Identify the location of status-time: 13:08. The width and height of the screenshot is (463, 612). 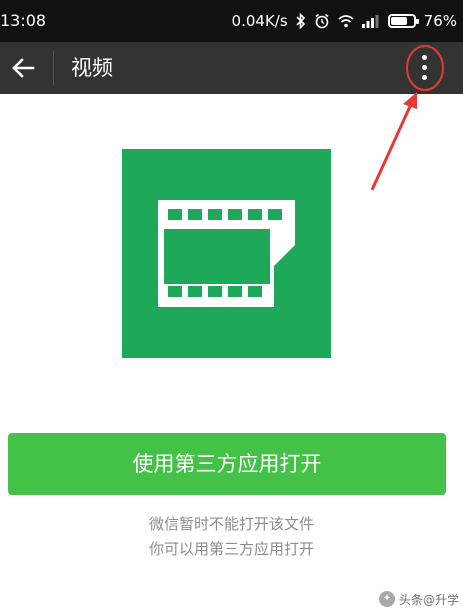
(23, 20).